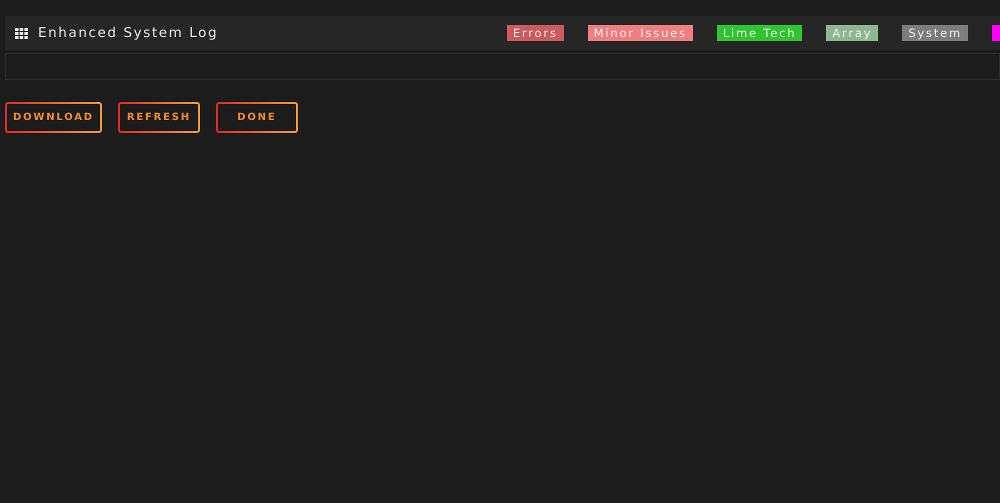  What do you see at coordinates (159, 117) in the screenshot?
I see `action-button: REFRESH` at bounding box center [159, 117].